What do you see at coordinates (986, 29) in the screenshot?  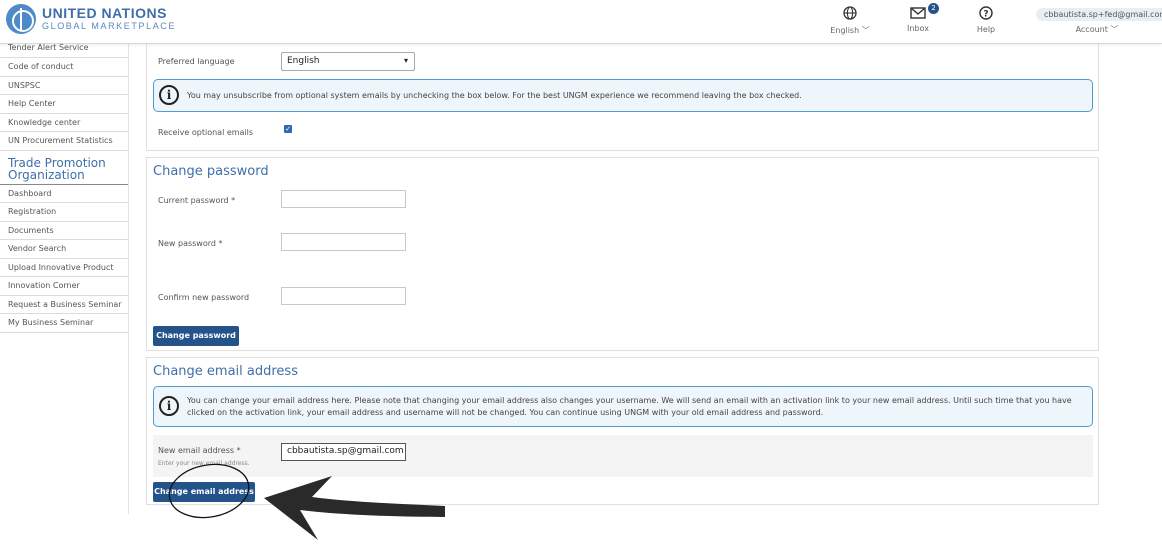 I see `help-label: Help` at bounding box center [986, 29].